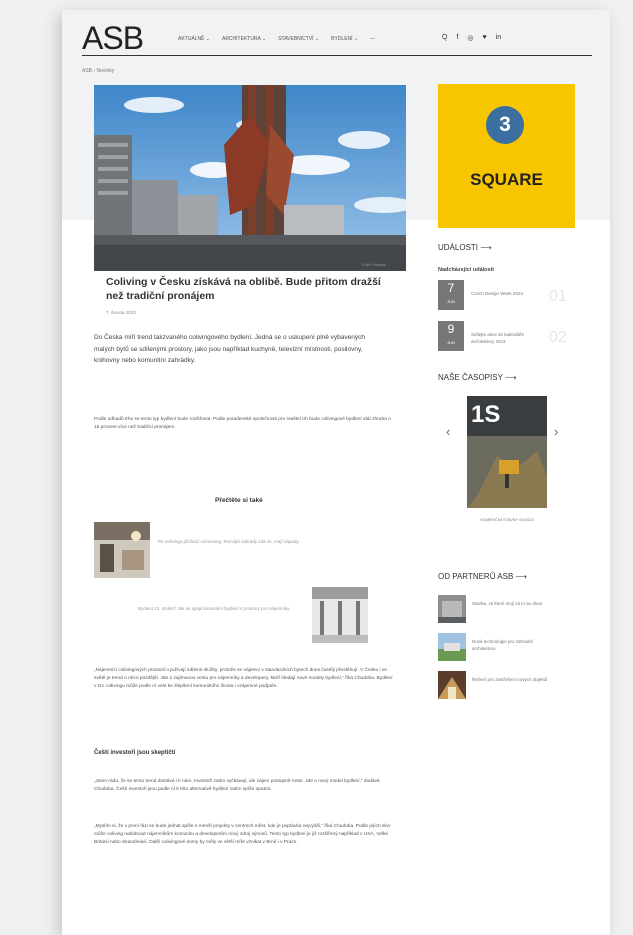  I want to click on chevron-right-icon: ›, so click(556, 431).